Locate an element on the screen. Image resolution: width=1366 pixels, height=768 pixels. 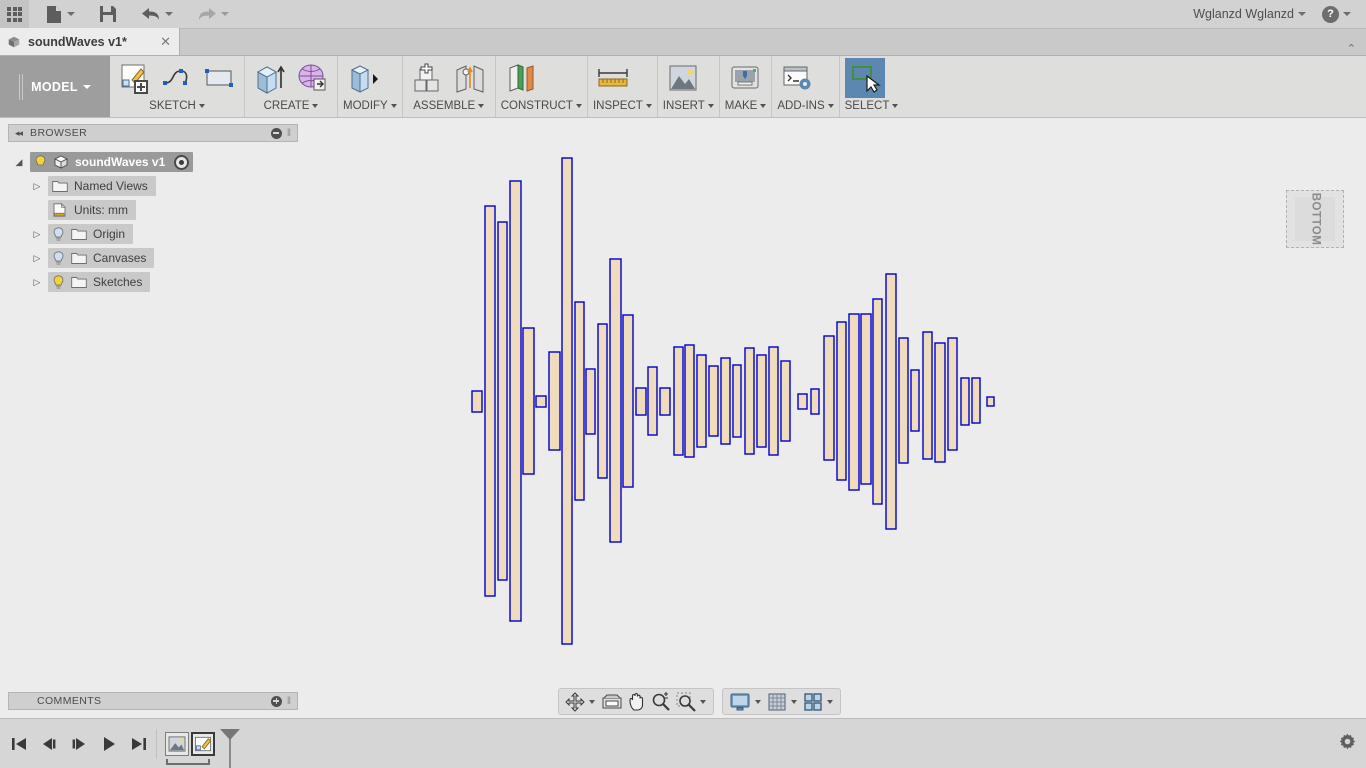
browser-node-chip: soundWaves v1 is located at coordinates (112, 162).